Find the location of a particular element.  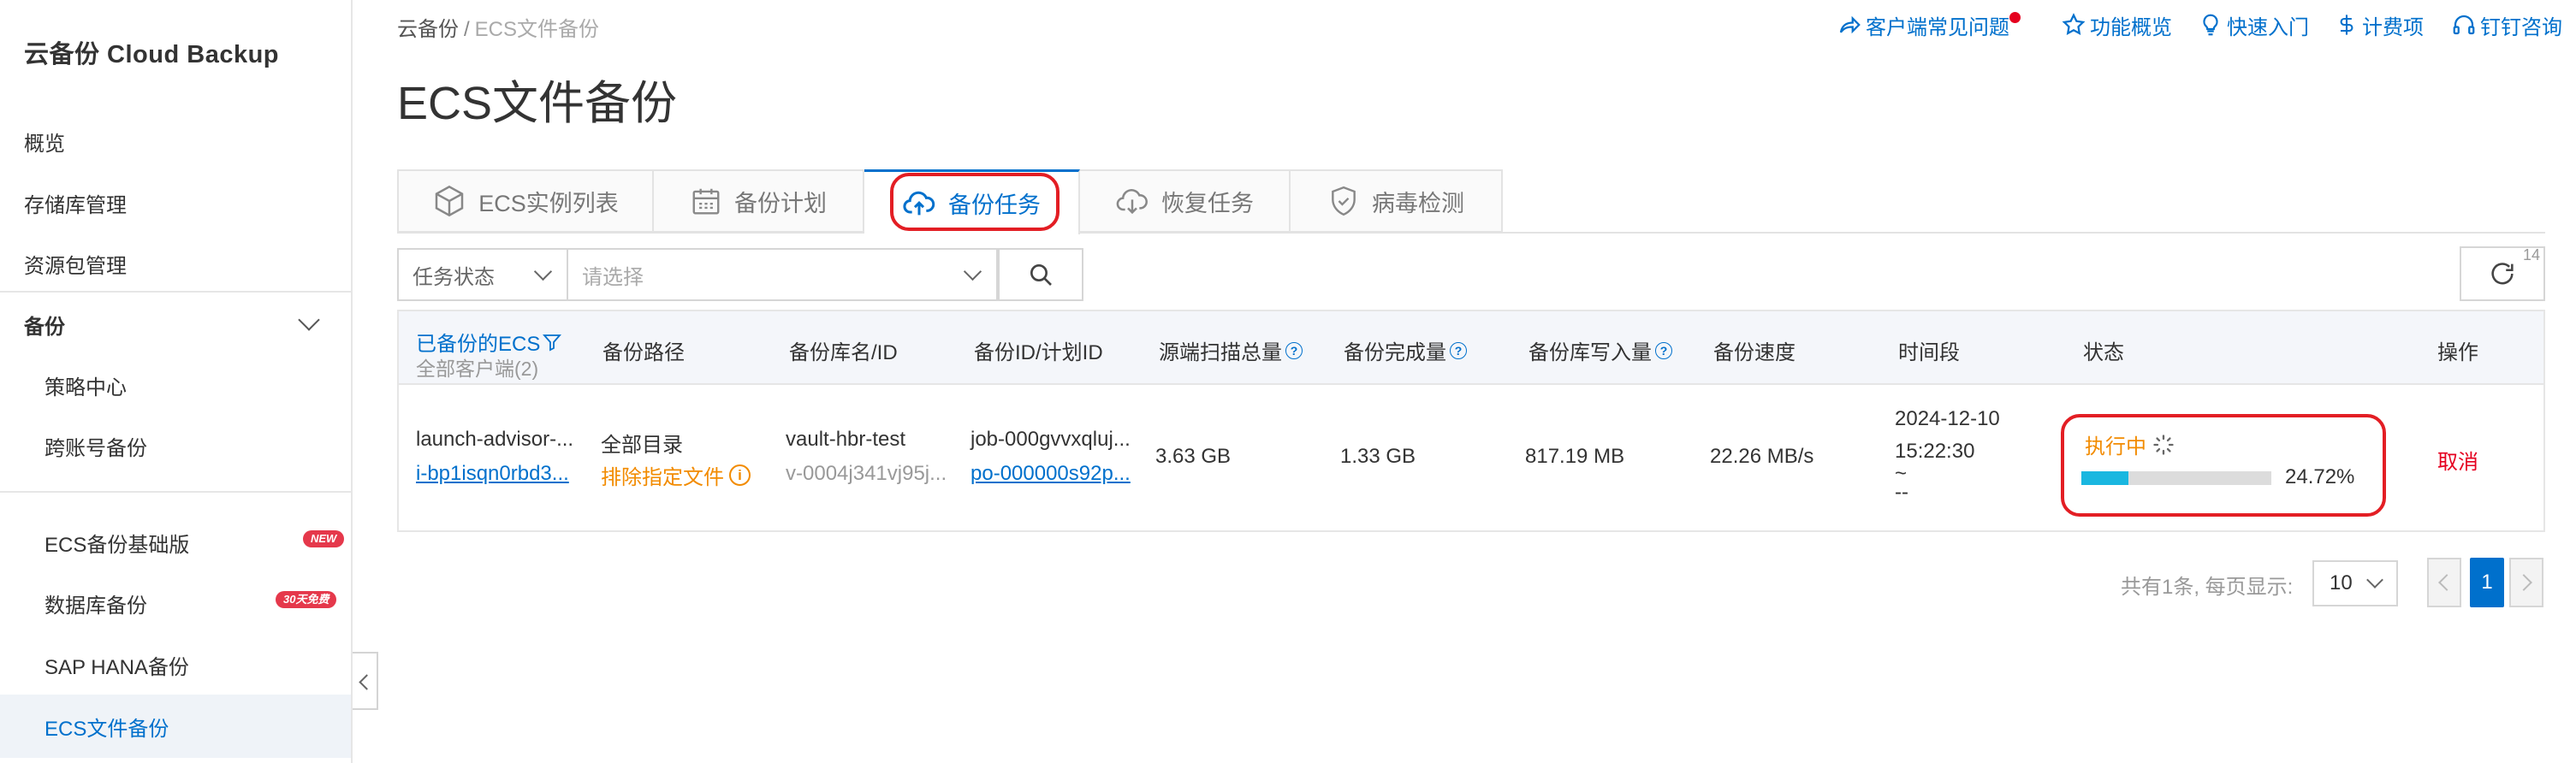

shield-icon is located at coordinates (1344, 201).